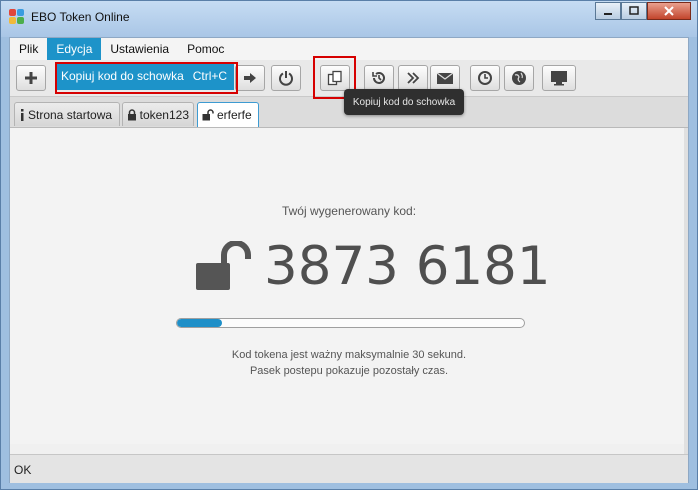 The width and height of the screenshot is (700, 495). Describe the element at coordinates (28, 49) in the screenshot. I see `menu-plik: Plik` at that location.